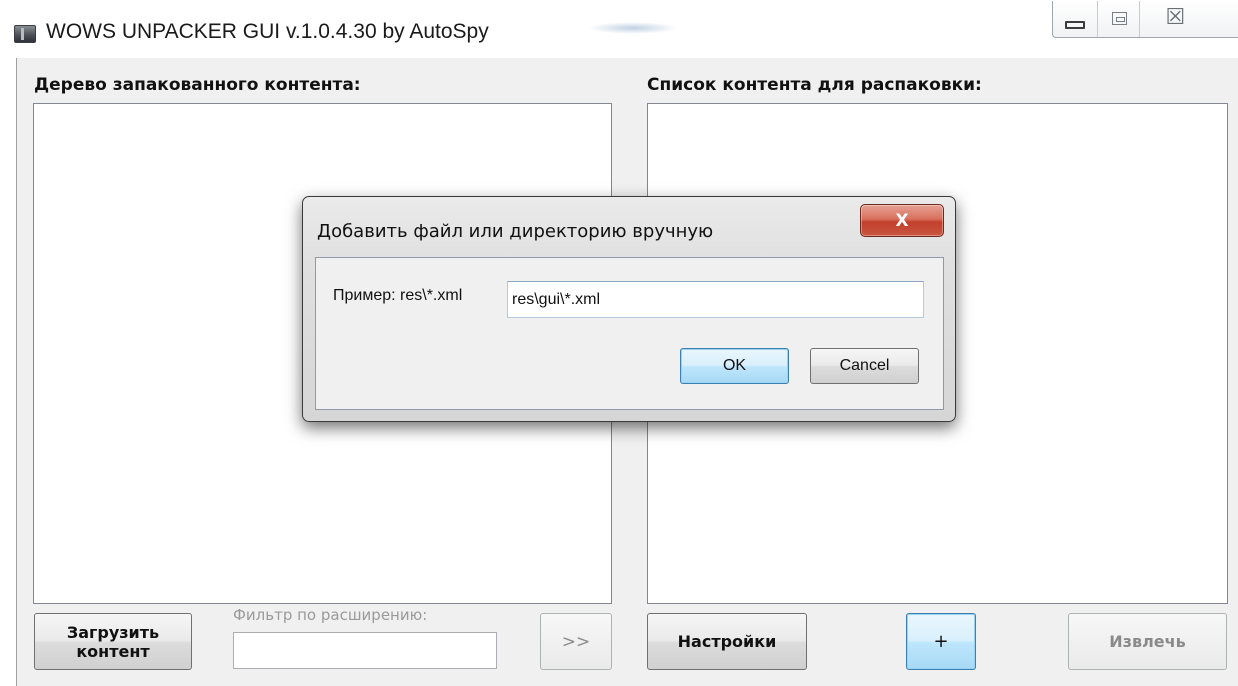 The width and height of the screenshot is (1238, 686). Describe the element at coordinates (1075, 25) in the screenshot. I see `minimize-icon` at that location.